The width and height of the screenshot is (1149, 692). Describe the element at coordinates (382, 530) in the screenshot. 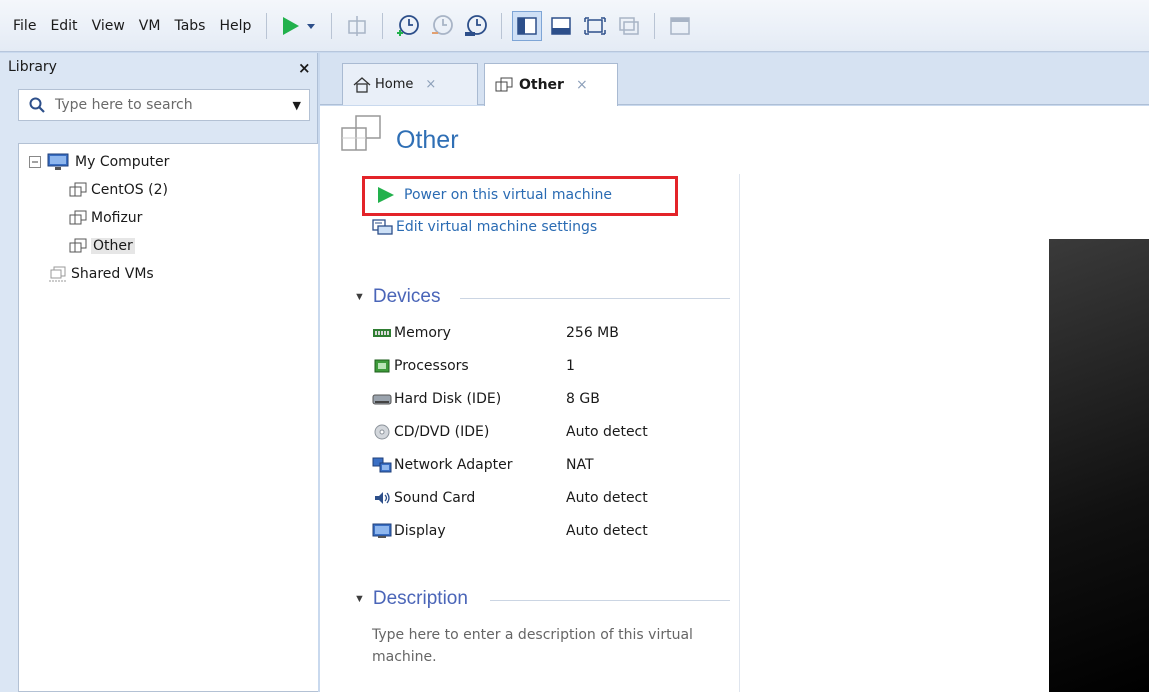

I see `display-icon` at that location.